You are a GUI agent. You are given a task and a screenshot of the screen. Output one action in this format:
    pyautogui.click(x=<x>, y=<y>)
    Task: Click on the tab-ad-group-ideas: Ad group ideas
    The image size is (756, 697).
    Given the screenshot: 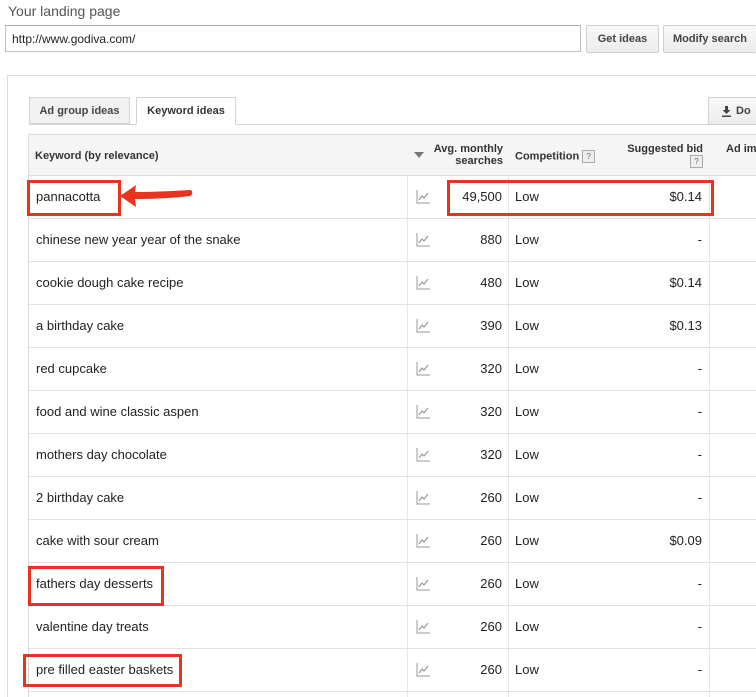 What is the action you would take?
    pyautogui.click(x=79, y=110)
    